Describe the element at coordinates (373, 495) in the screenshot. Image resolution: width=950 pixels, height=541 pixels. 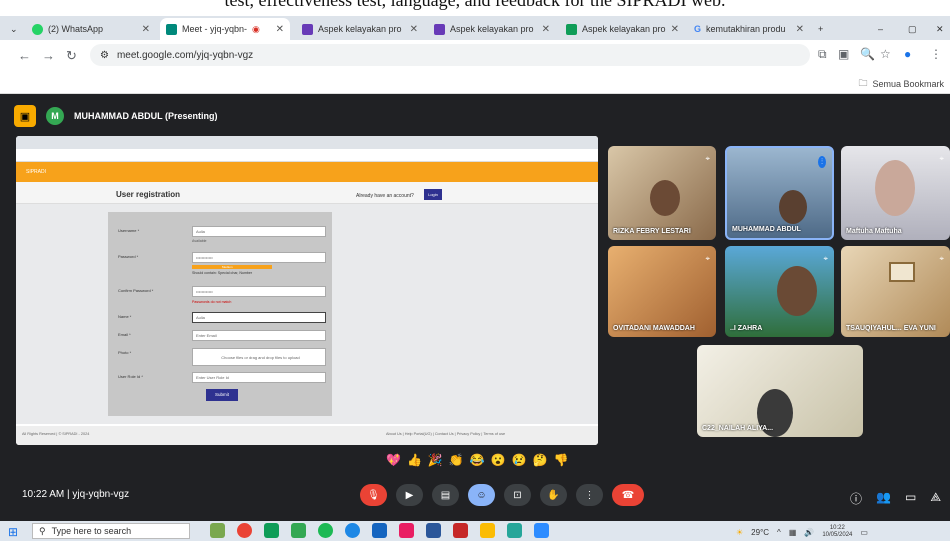
I see `microphone-toggle-icon: 🎙` at that location.